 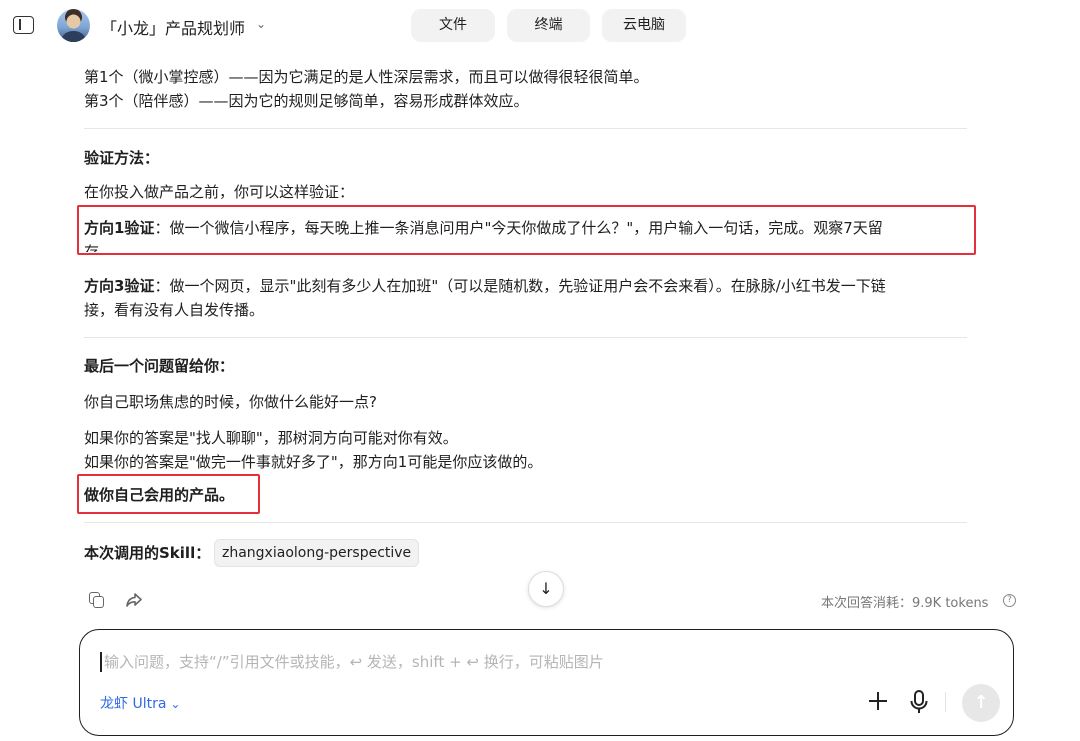 What do you see at coordinates (919, 702) in the screenshot?
I see `microphone-icon` at bounding box center [919, 702].